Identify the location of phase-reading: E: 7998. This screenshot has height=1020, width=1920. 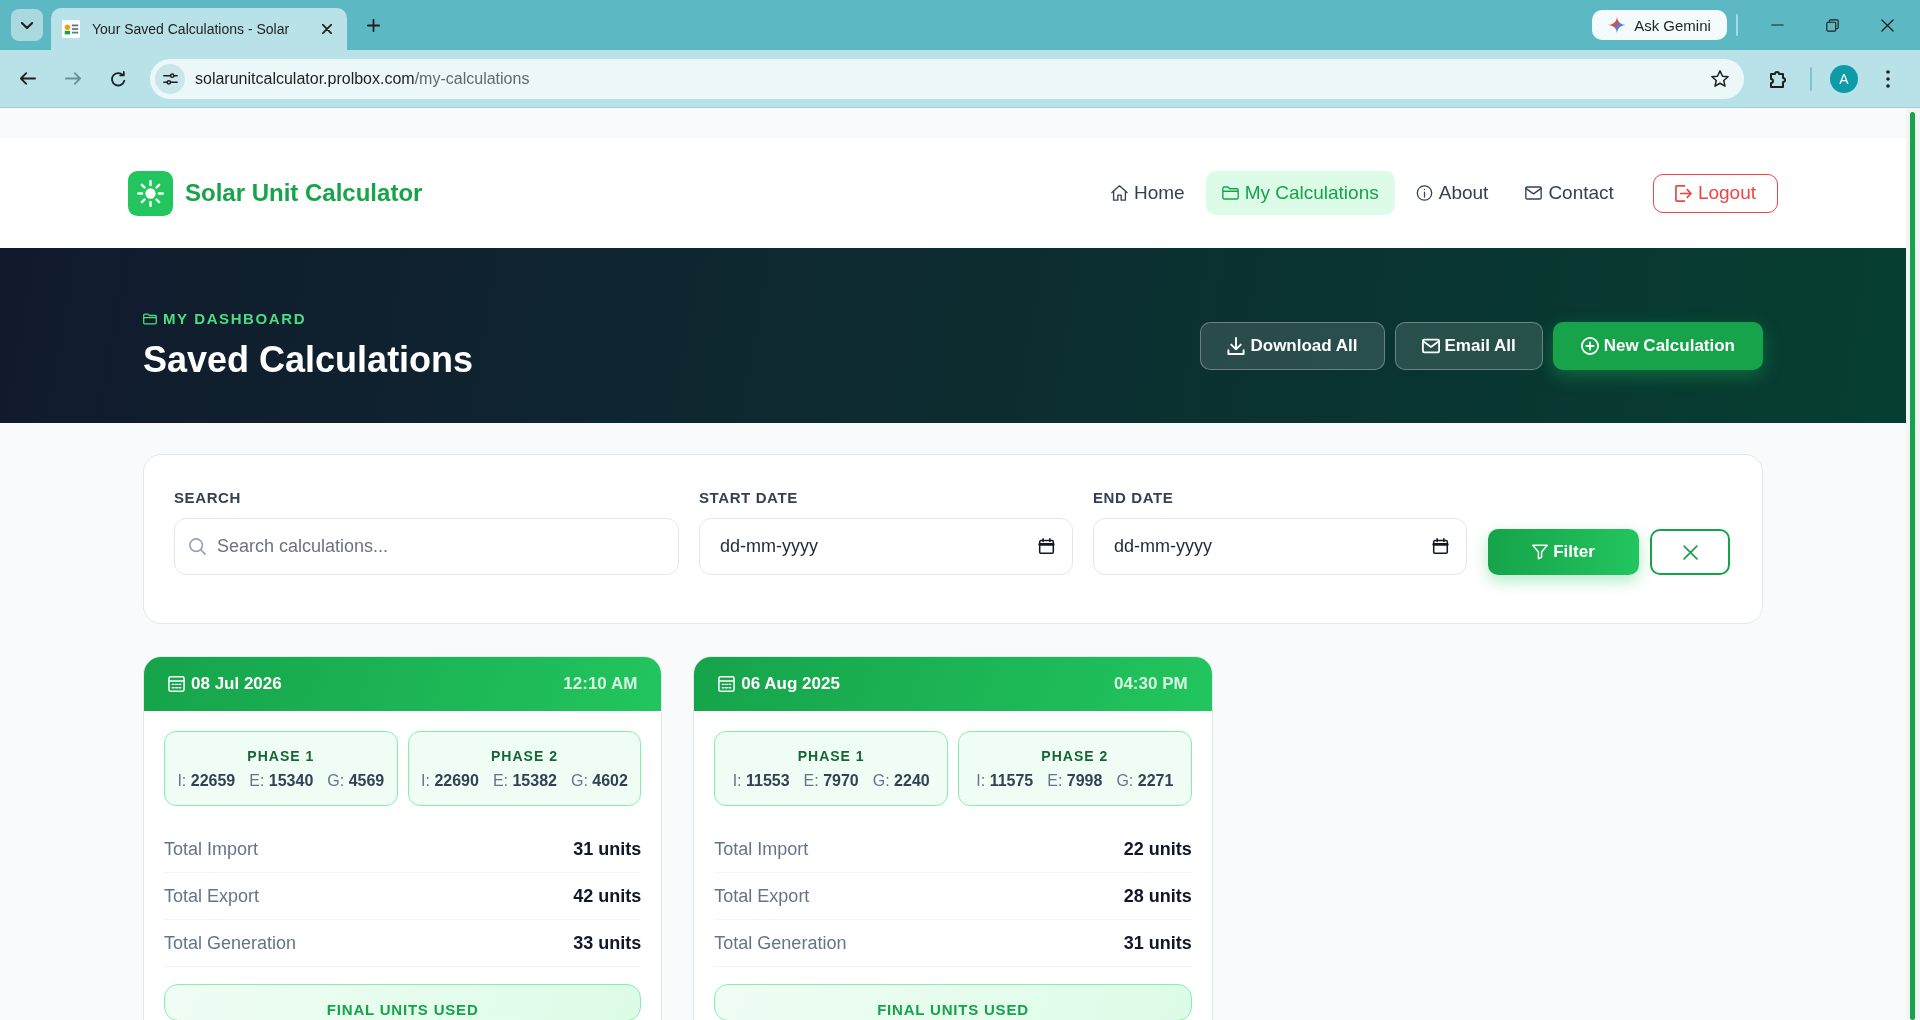
(1075, 780).